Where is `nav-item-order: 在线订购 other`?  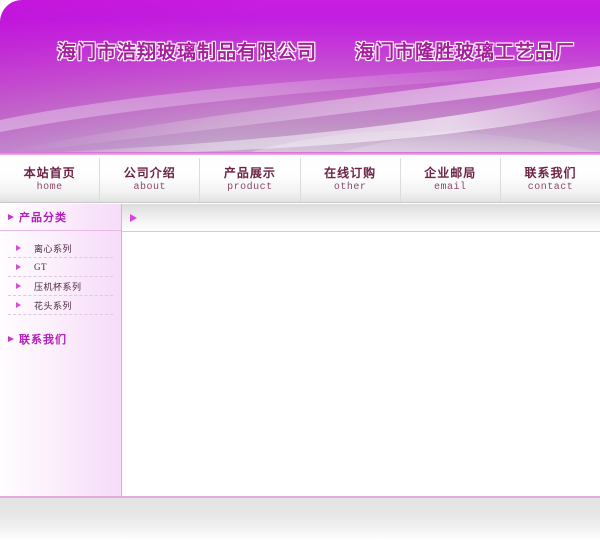
nav-item-order: 在线订购 other is located at coordinates (351, 180).